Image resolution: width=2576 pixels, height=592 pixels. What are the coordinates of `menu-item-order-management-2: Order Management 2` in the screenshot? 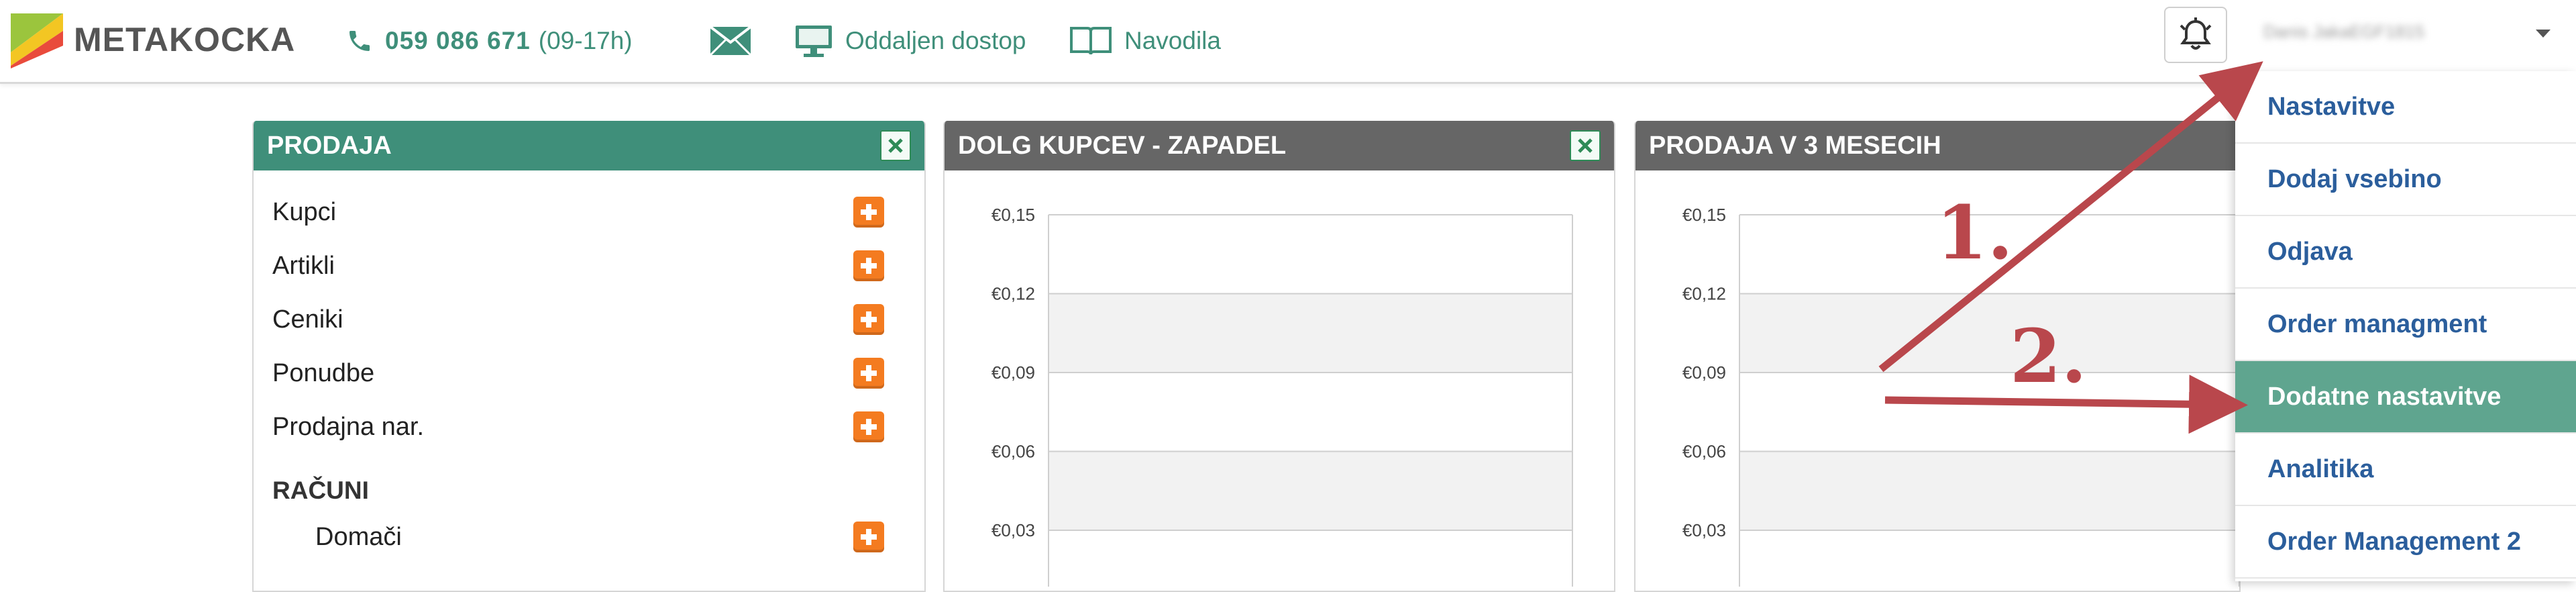 It's located at (2405, 542).